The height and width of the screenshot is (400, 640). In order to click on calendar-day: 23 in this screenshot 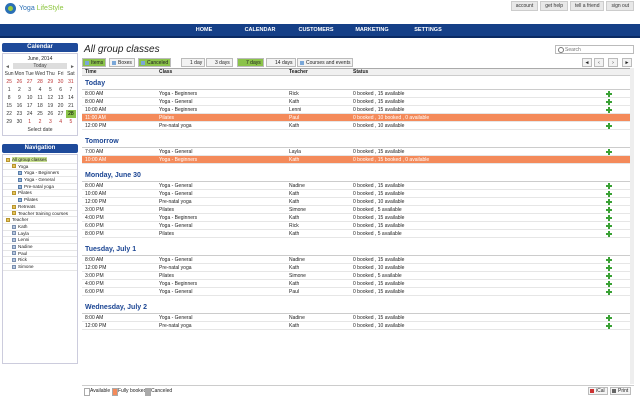, I will do `click(19, 114)`.